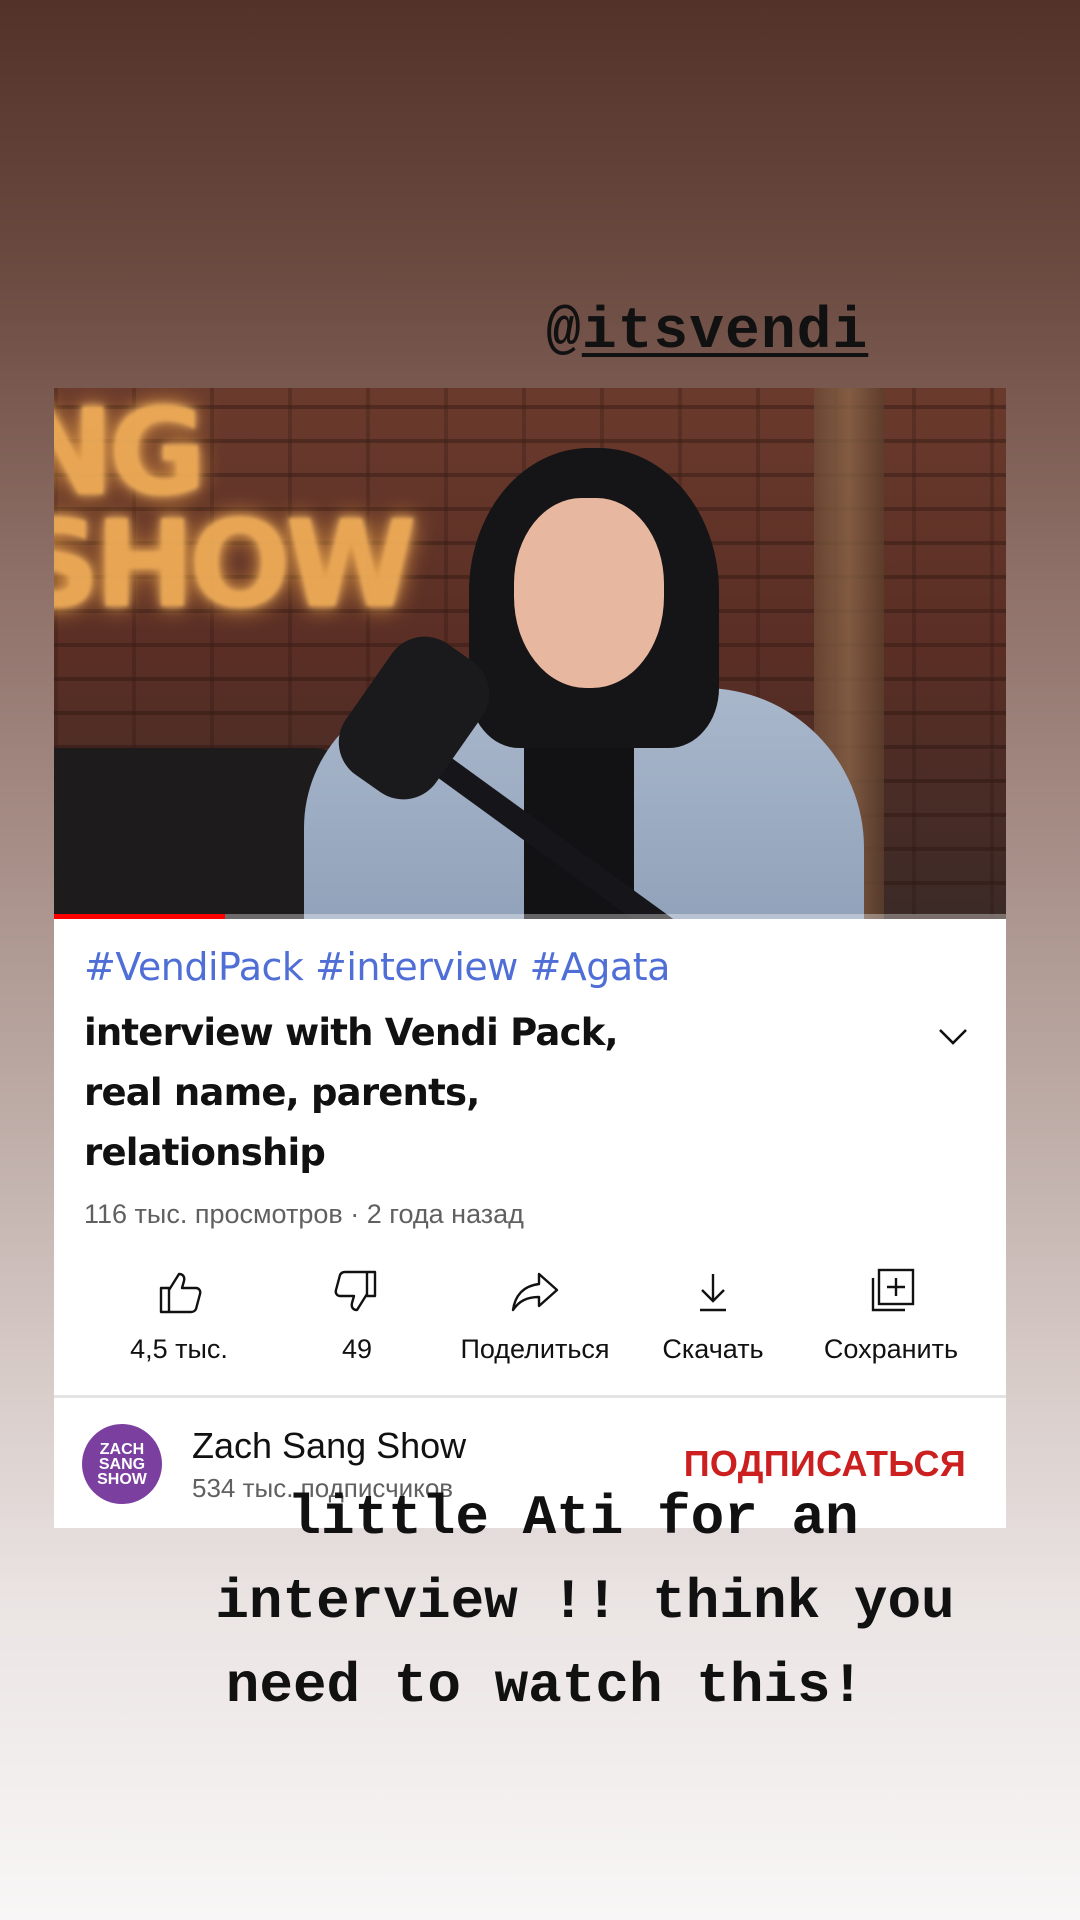 The image size is (1080, 1920). I want to click on dislike-button: 49, so click(357, 1315).